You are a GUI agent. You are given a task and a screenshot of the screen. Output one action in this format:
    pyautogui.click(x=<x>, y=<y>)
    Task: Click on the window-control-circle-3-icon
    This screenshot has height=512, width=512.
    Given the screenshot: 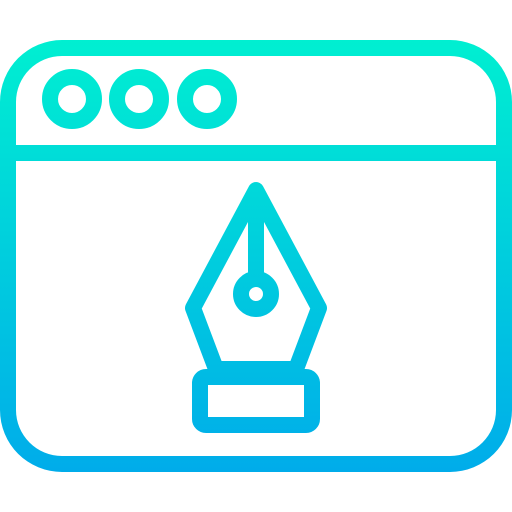 What is the action you would take?
    pyautogui.click(x=207, y=99)
    